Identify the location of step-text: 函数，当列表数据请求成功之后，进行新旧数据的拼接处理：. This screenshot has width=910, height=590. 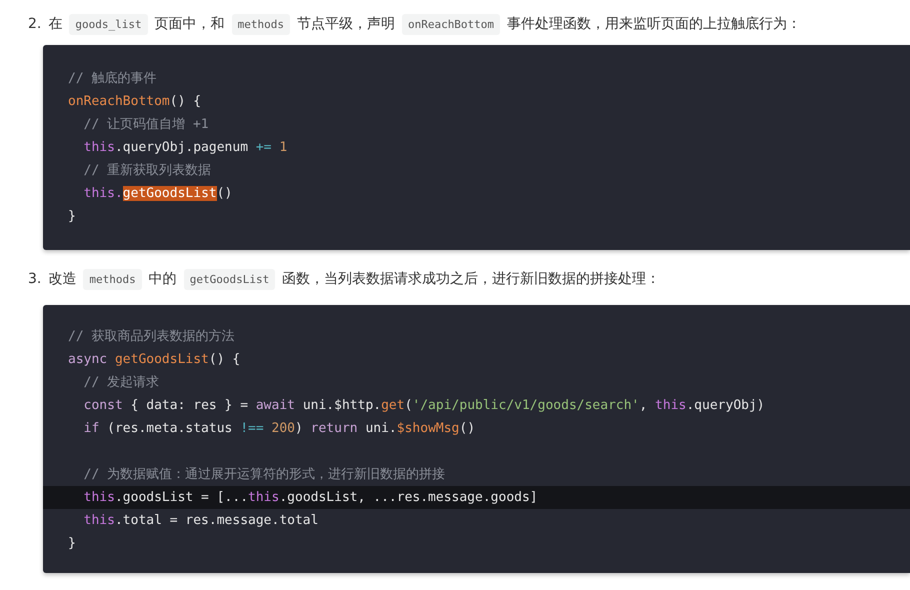
(471, 279).